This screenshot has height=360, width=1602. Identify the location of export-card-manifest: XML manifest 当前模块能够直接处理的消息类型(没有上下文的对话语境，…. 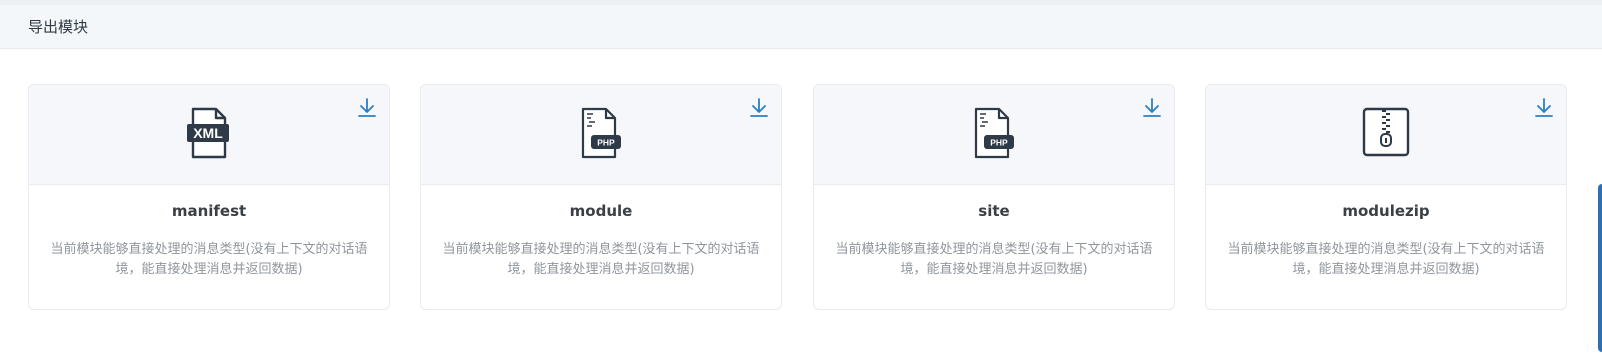
(209, 197).